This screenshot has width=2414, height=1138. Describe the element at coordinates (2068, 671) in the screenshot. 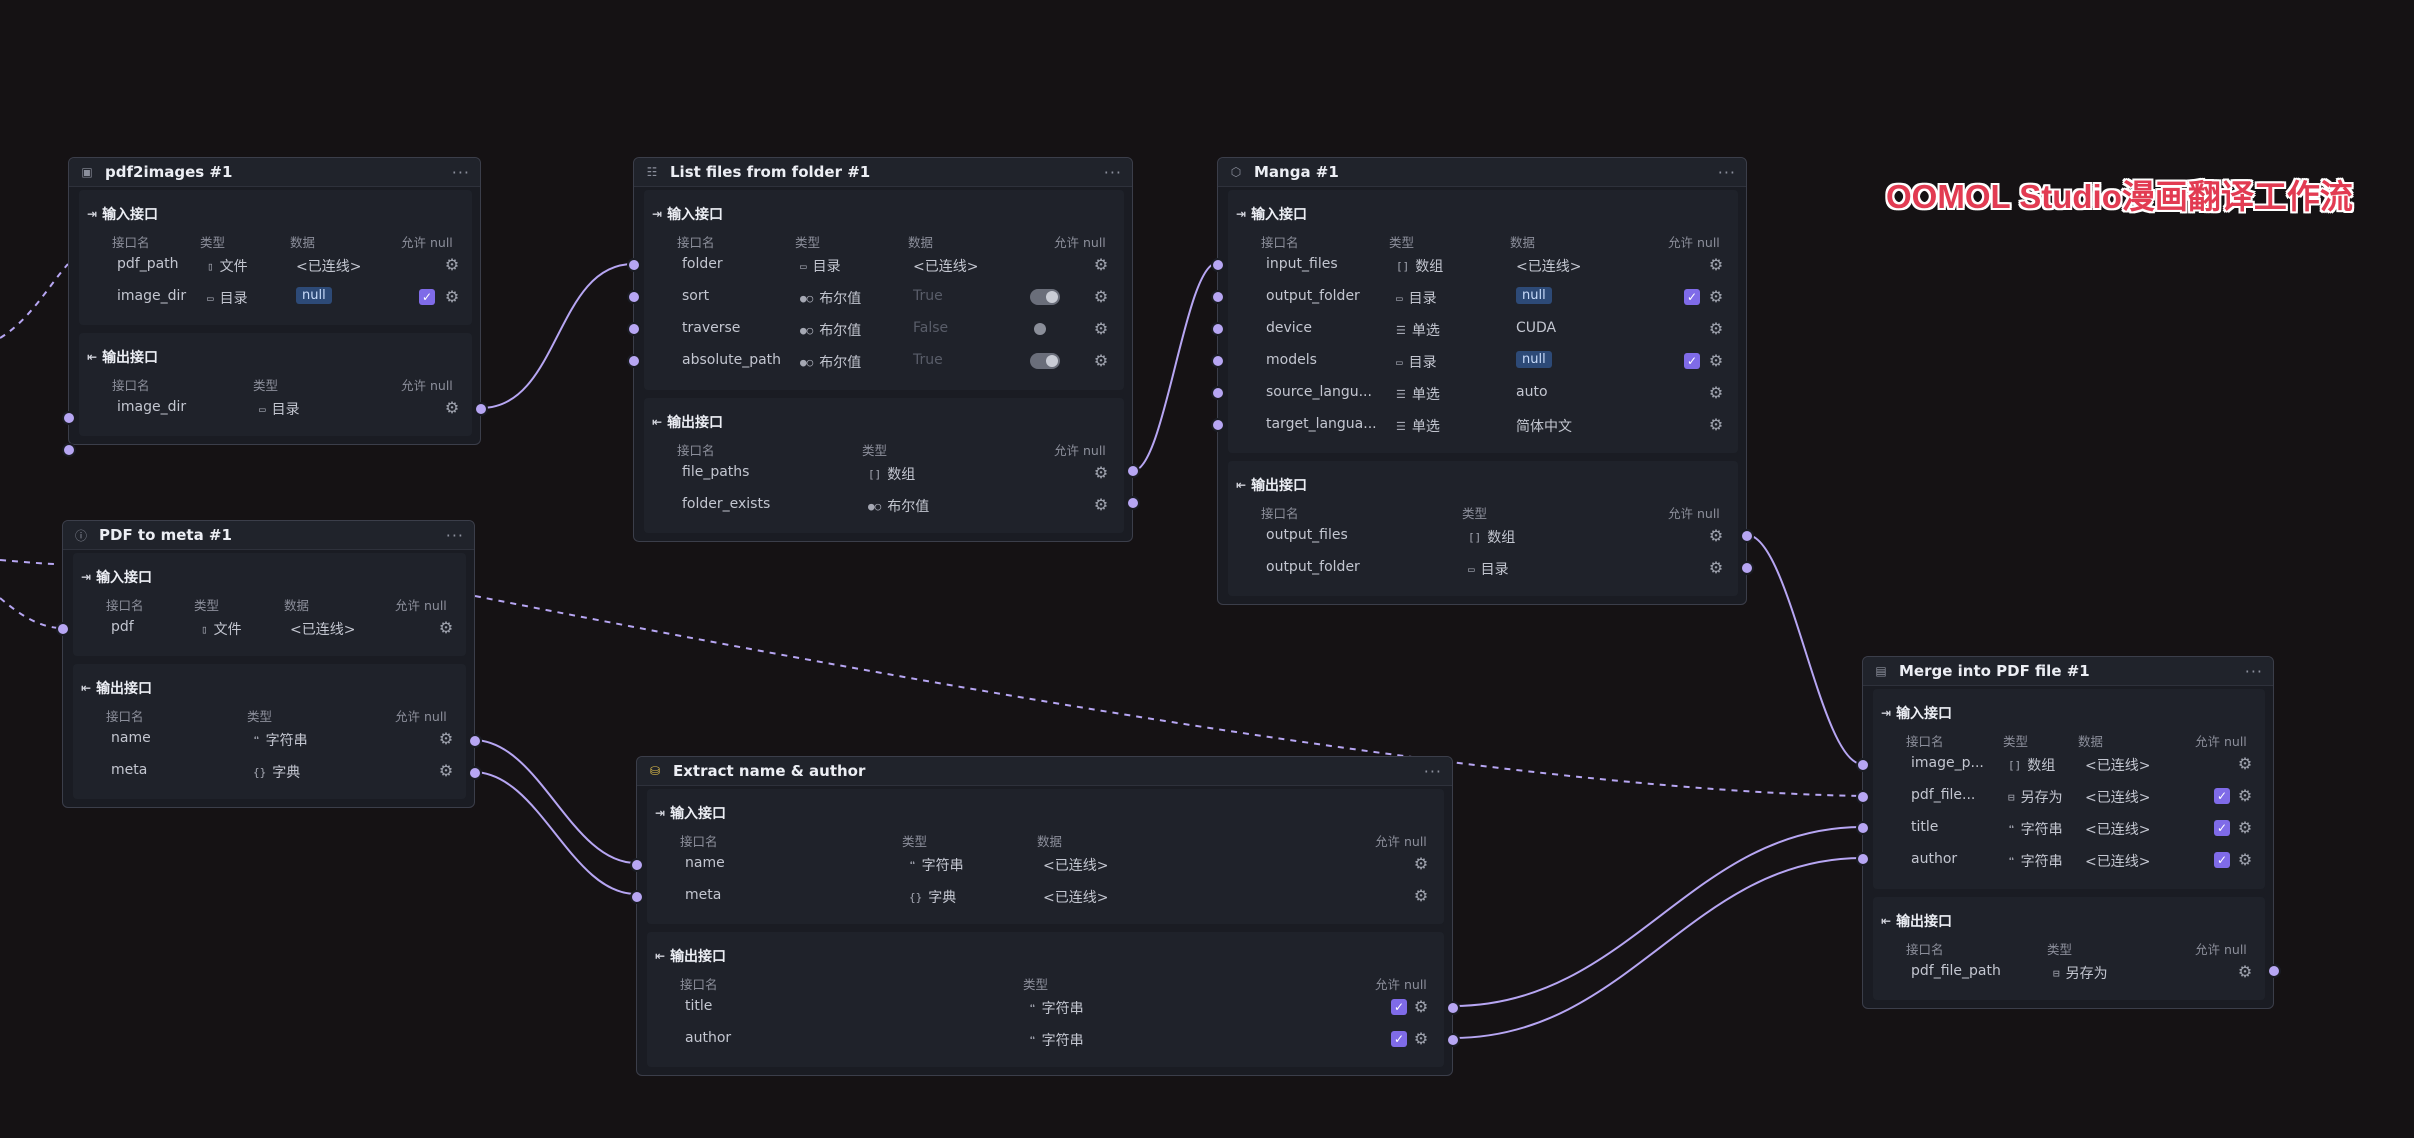

I see `node-header: ▤ Merge into PDF file #1 ···` at that location.